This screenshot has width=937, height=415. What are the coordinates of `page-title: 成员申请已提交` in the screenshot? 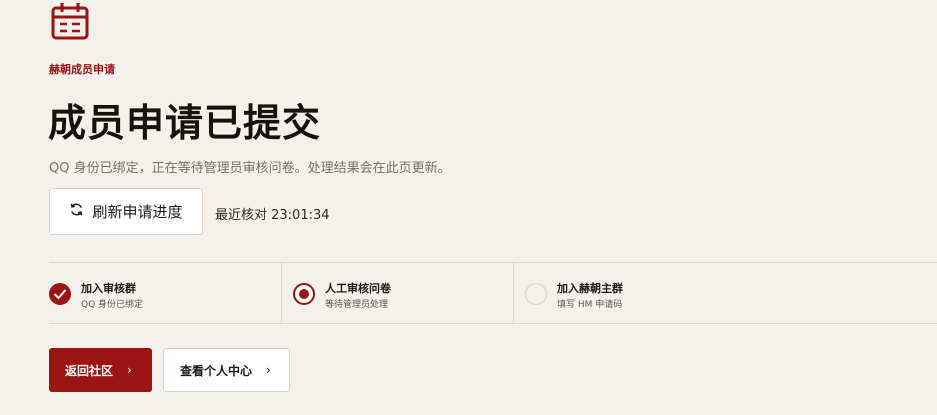 It's located at (185, 123).